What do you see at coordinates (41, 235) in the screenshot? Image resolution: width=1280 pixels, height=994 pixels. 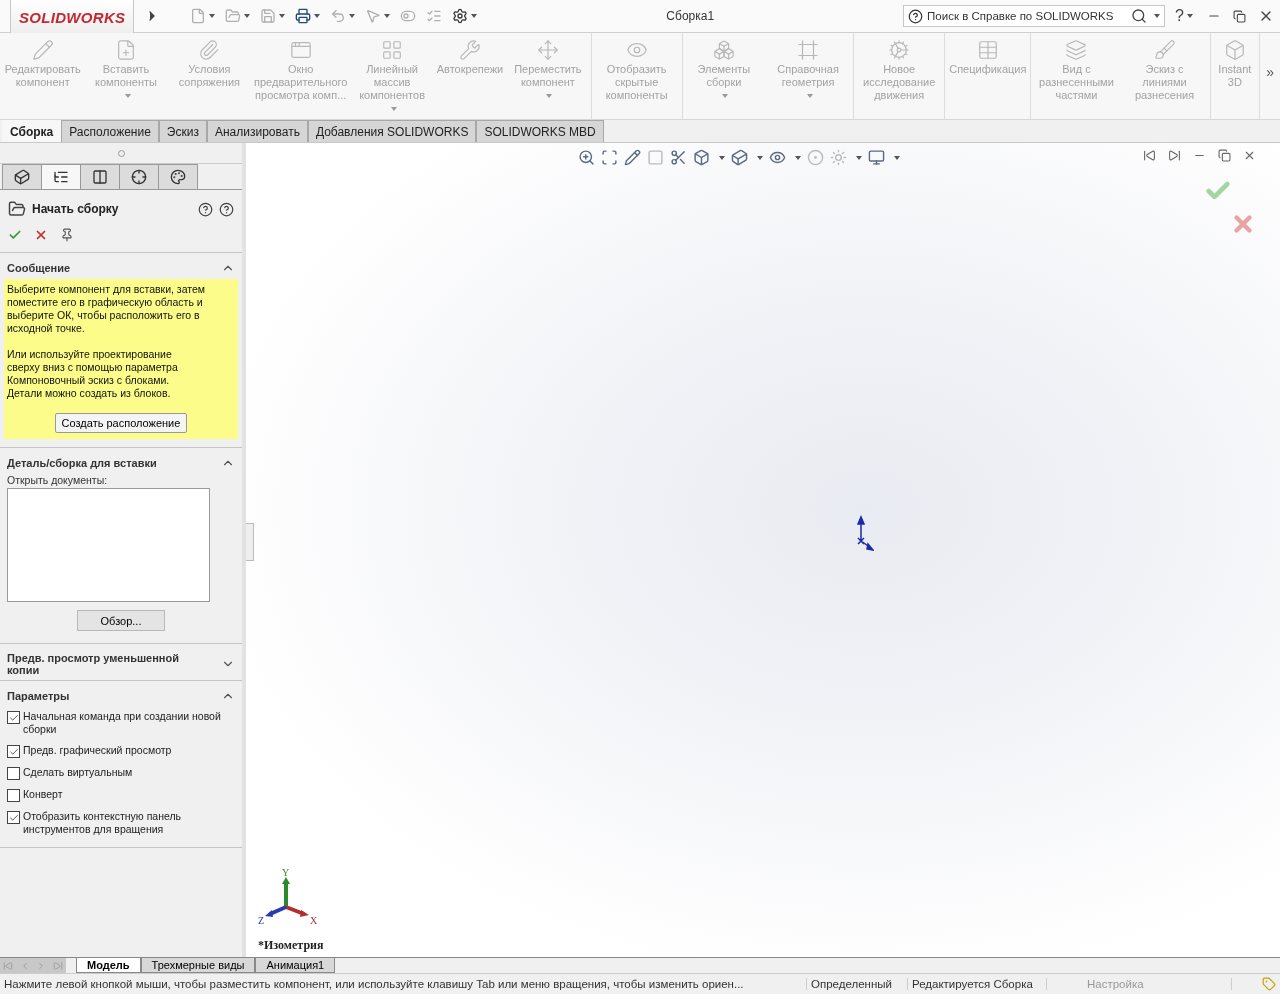 I see `cancel-icon` at bounding box center [41, 235].